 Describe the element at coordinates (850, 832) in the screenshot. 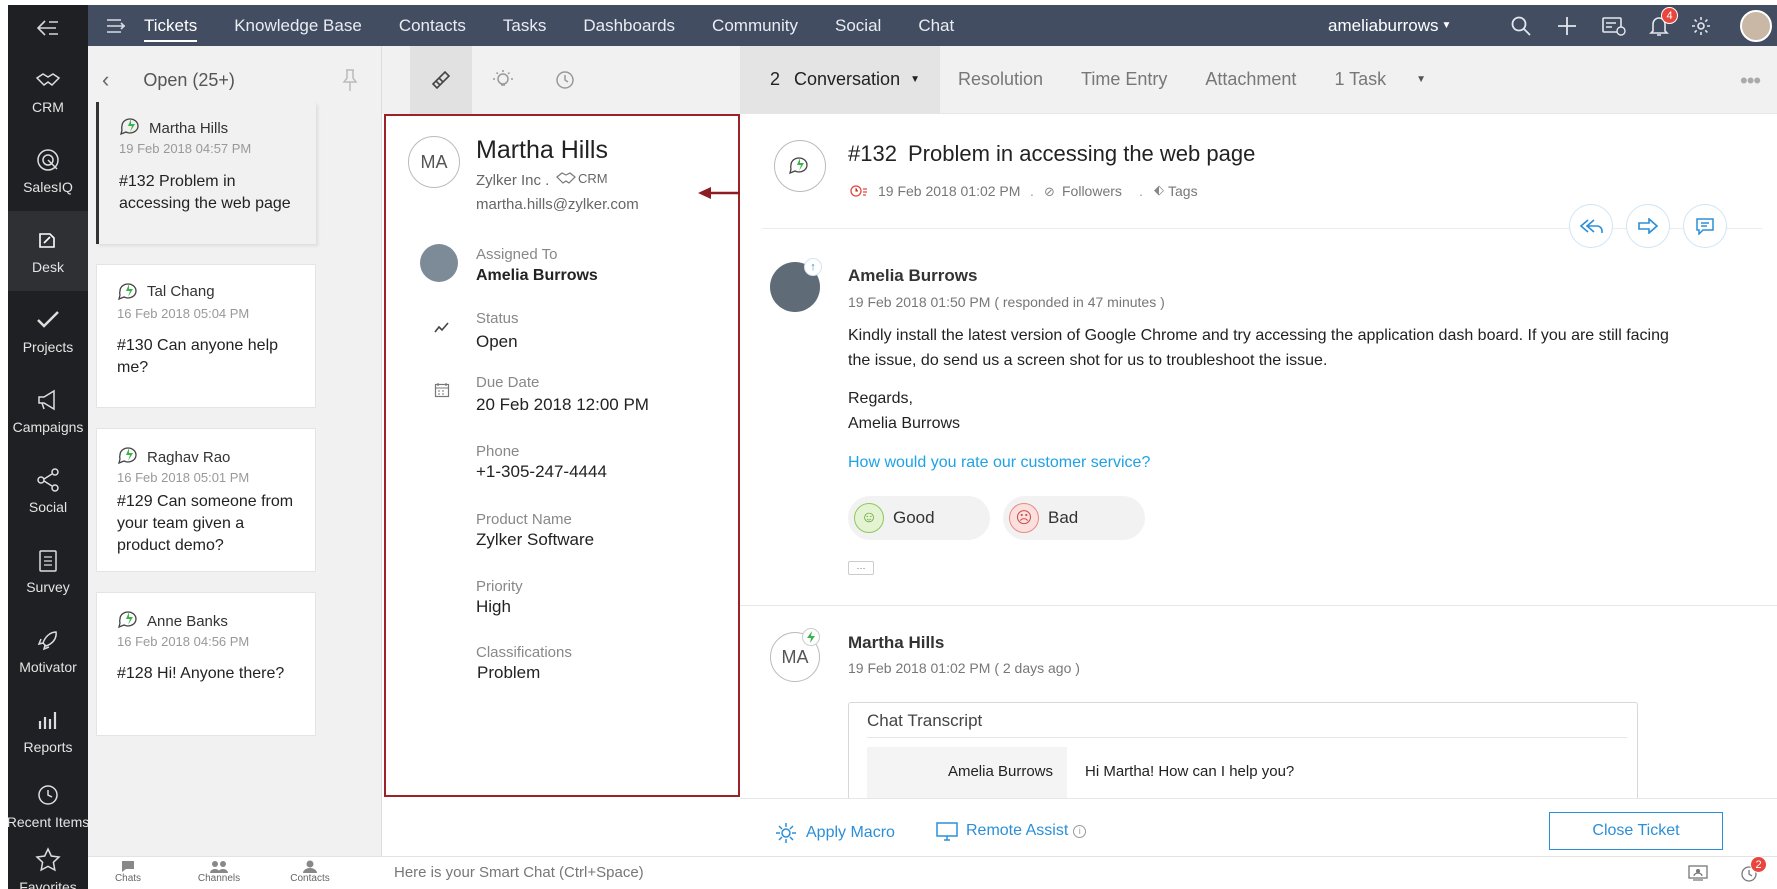

I see `apply-macro-label: Apply Macro` at that location.